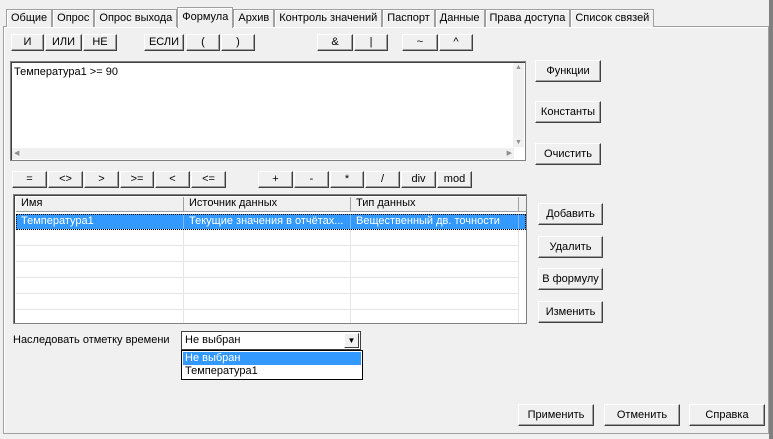 This screenshot has width=773, height=439. I want to click on inherit-timestamp-value: Не выбран, so click(212, 340).